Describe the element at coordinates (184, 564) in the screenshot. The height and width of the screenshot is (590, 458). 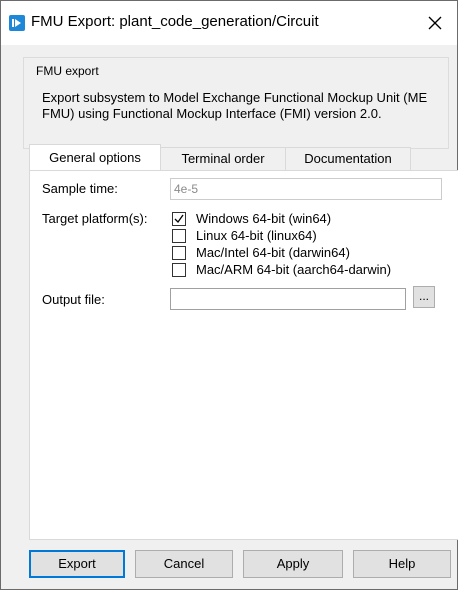
I see `cancel-button: Cancel` at that location.